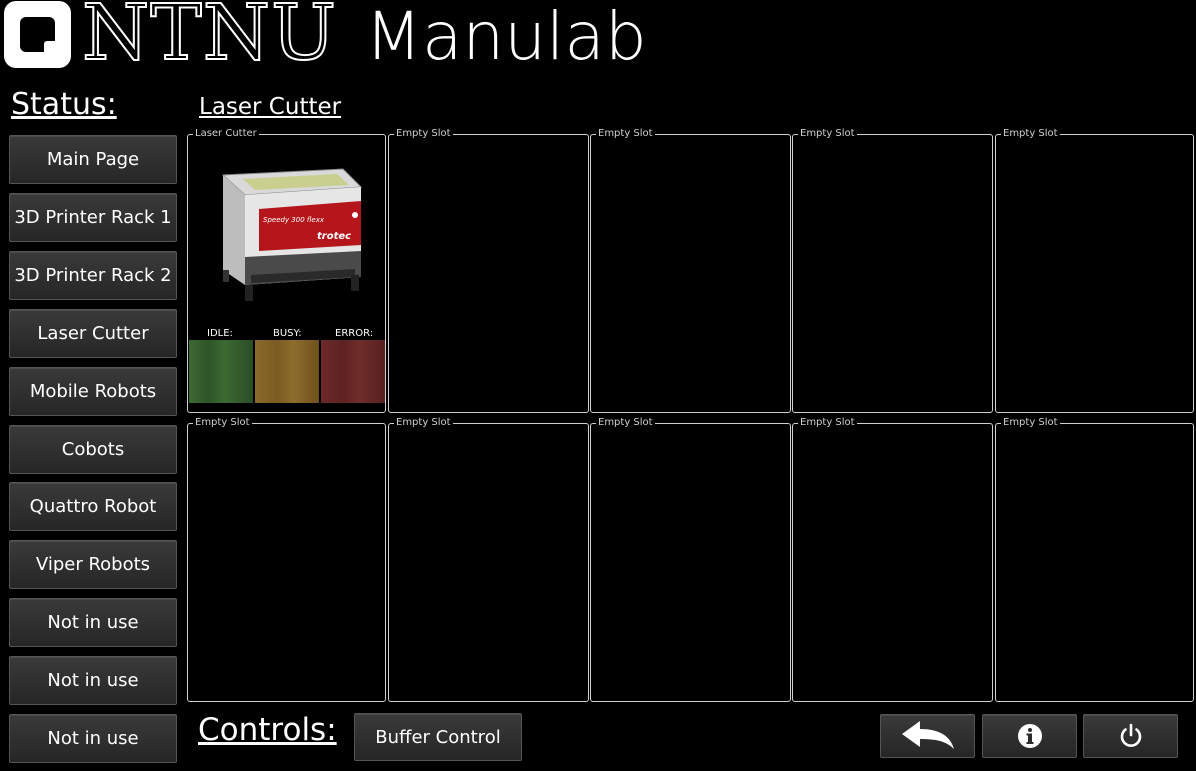 The image size is (1196, 771). Describe the element at coordinates (267, 730) in the screenshot. I see `controls-heading: Controls:` at that location.